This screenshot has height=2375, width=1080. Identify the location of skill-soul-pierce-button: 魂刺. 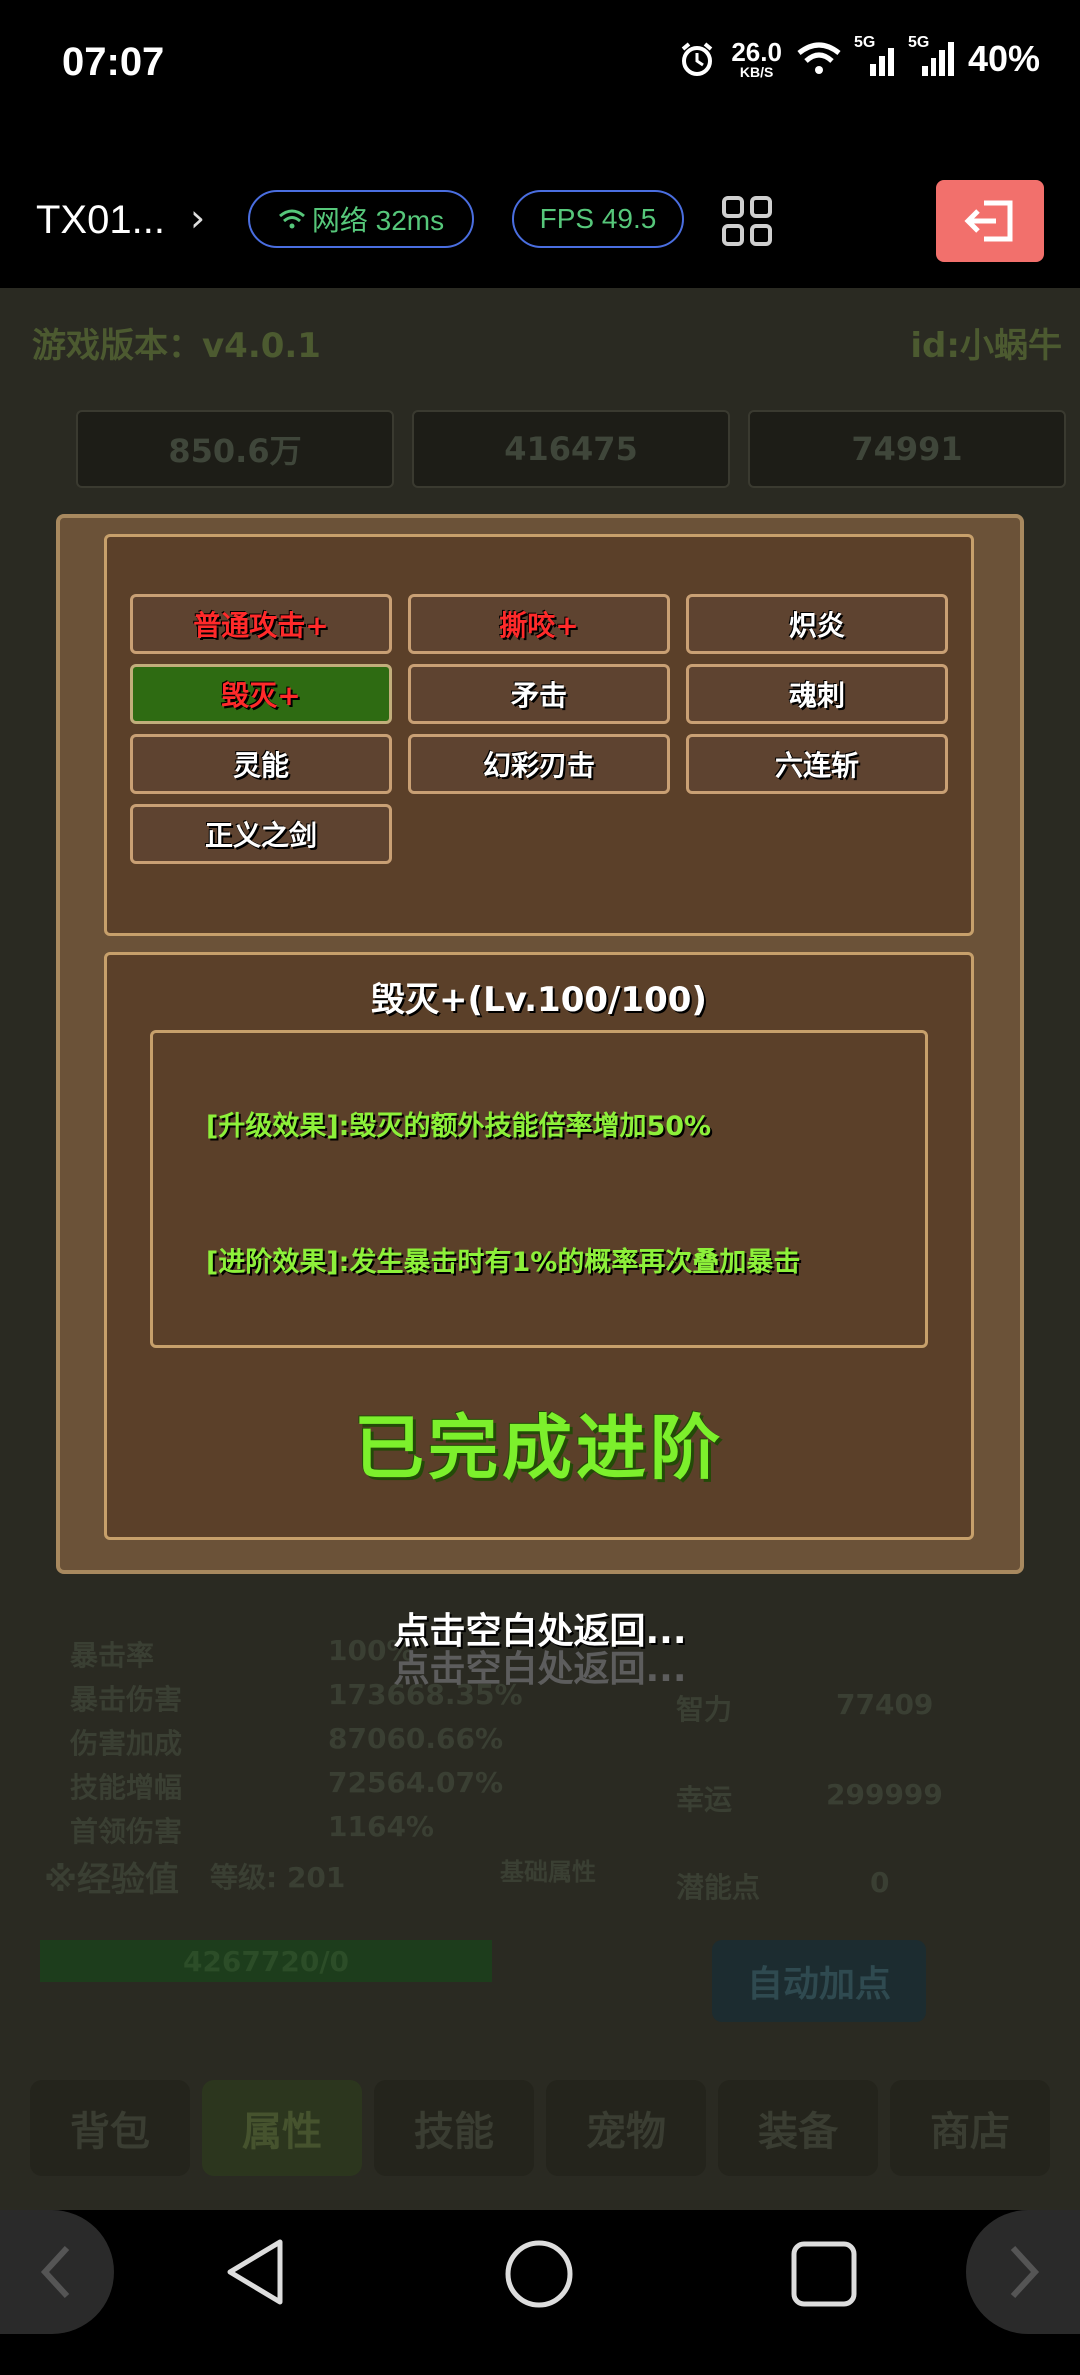
(817, 694).